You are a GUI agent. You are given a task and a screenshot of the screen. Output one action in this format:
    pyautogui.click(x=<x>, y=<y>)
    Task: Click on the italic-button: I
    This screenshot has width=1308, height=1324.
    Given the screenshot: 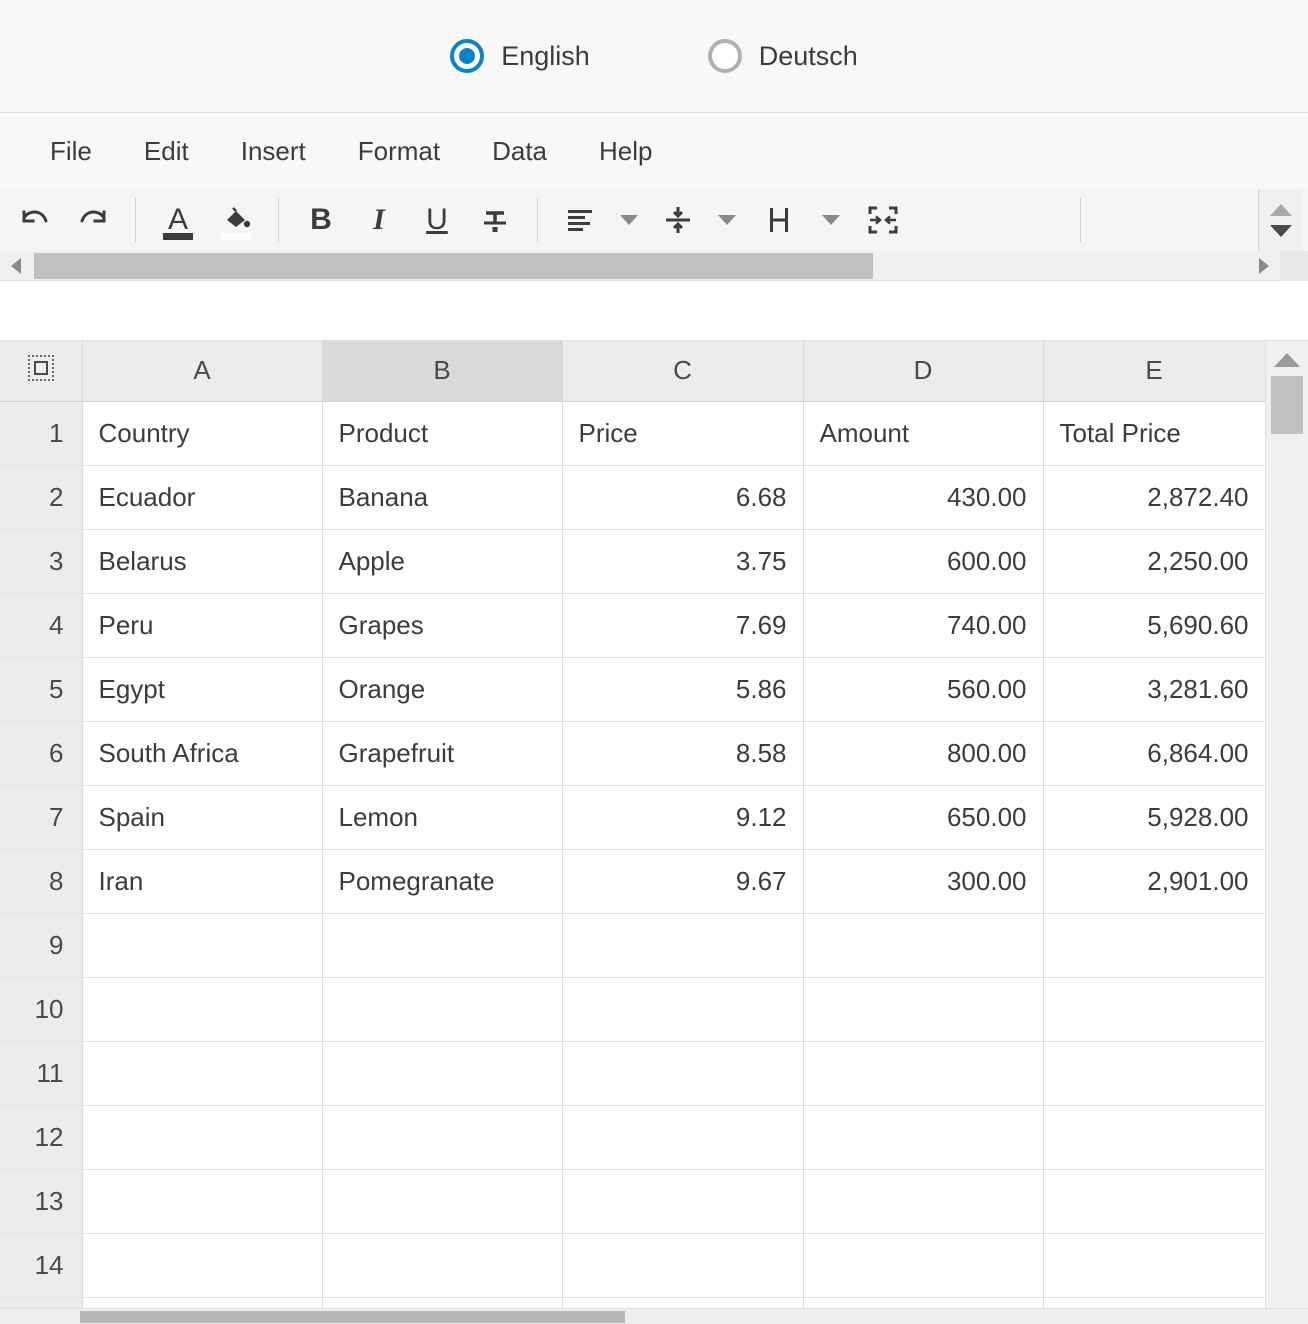 What is the action you would take?
    pyautogui.click(x=379, y=220)
    